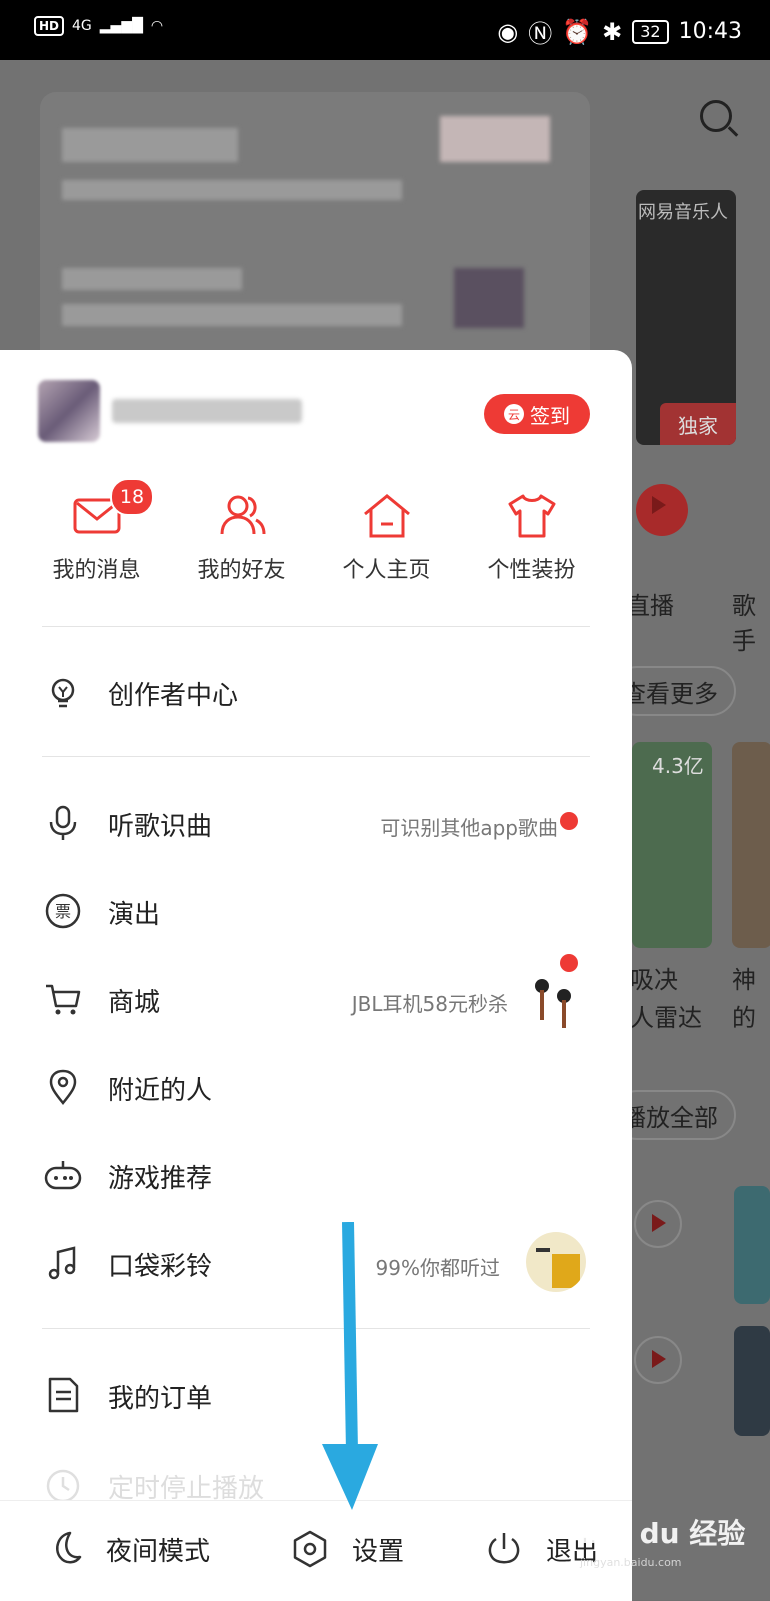 Image resolution: width=770 pixels, height=1601 pixels. What do you see at coordinates (710, 31) in the screenshot?
I see `status-time: 10:43` at bounding box center [710, 31].